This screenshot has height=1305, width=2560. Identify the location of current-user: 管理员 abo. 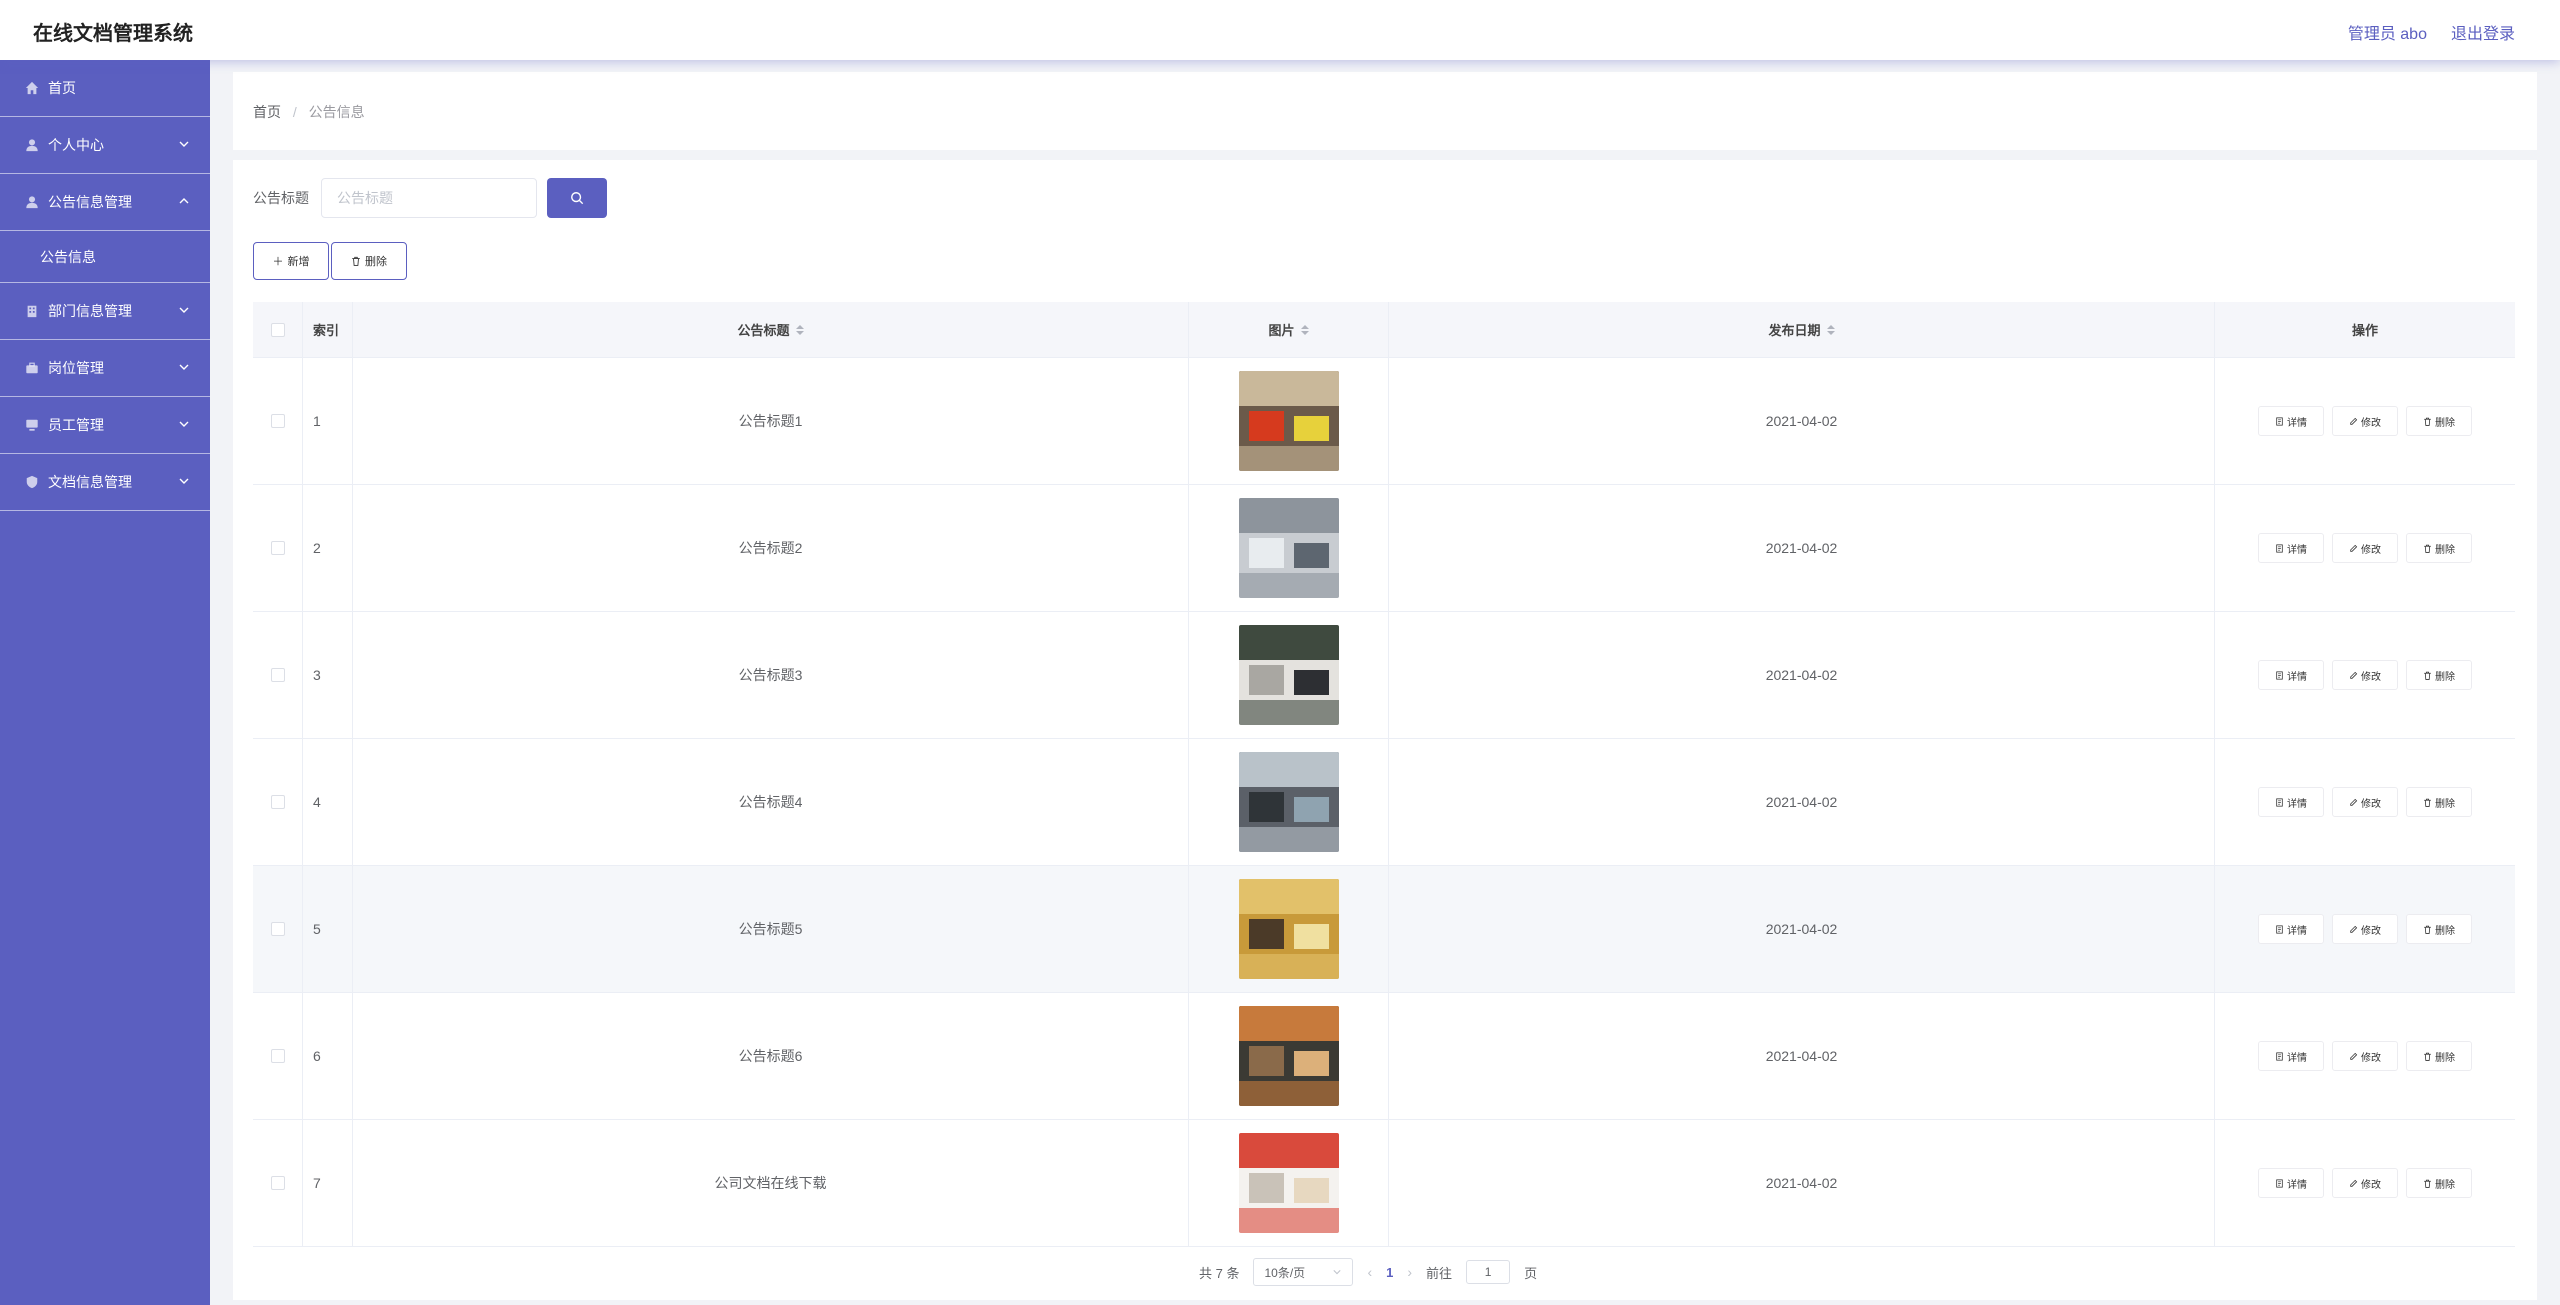
(2387, 32).